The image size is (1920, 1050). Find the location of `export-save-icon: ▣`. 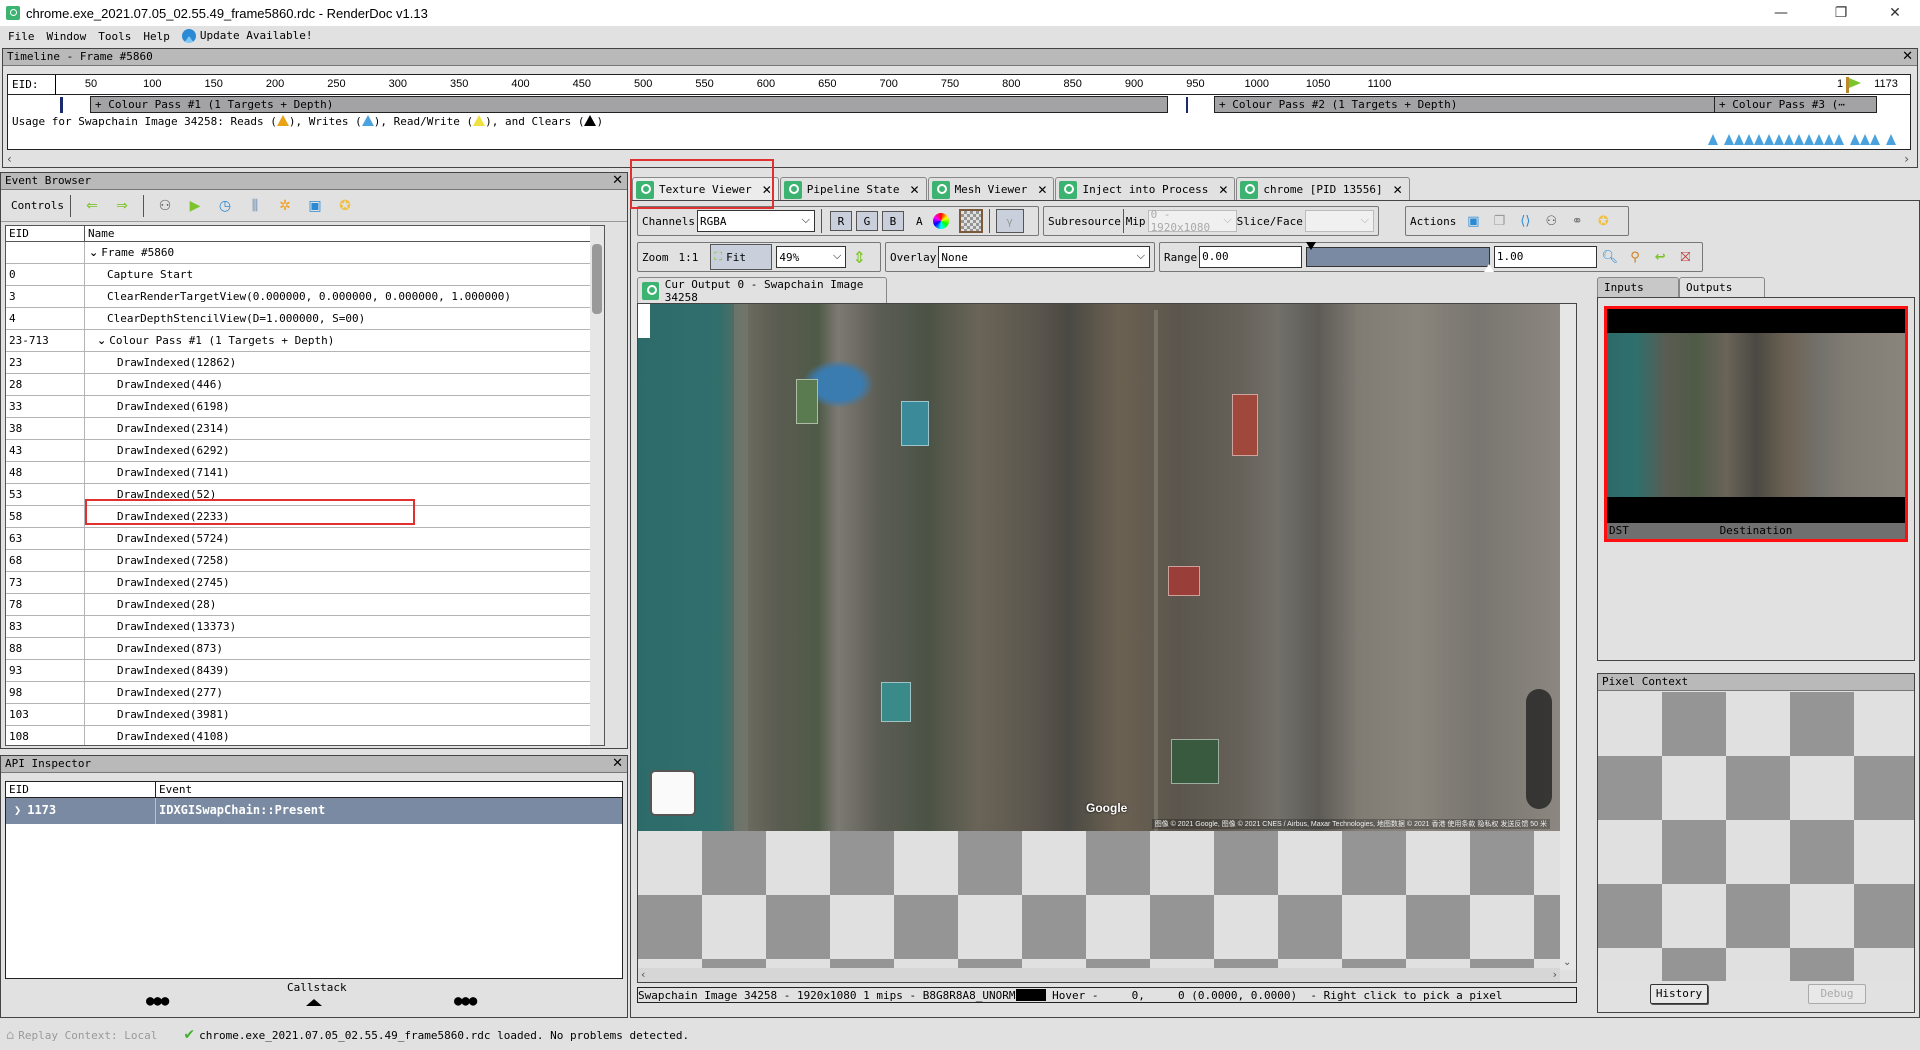

export-save-icon: ▣ is located at coordinates (315, 206).